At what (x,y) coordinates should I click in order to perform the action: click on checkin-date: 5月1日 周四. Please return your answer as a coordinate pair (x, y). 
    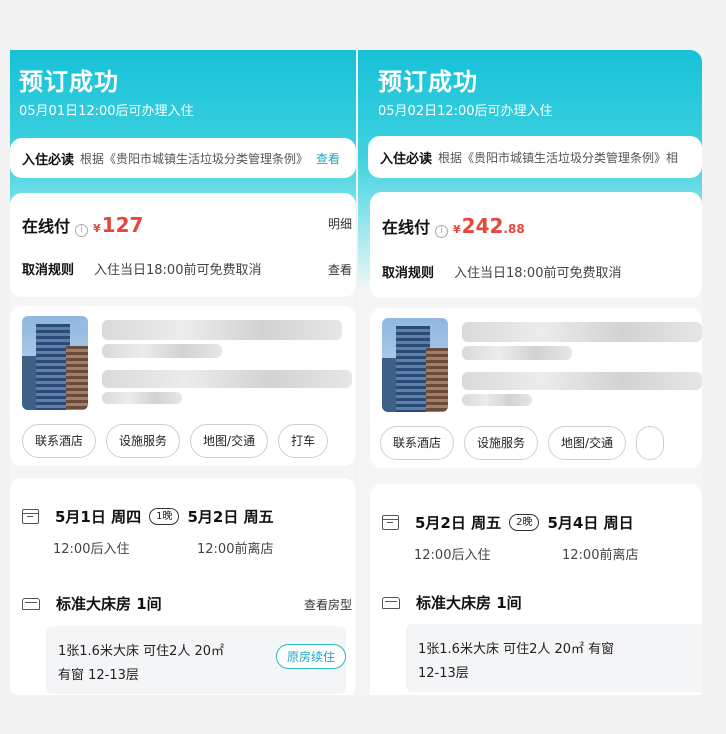
    Looking at the image, I should click on (98, 517).